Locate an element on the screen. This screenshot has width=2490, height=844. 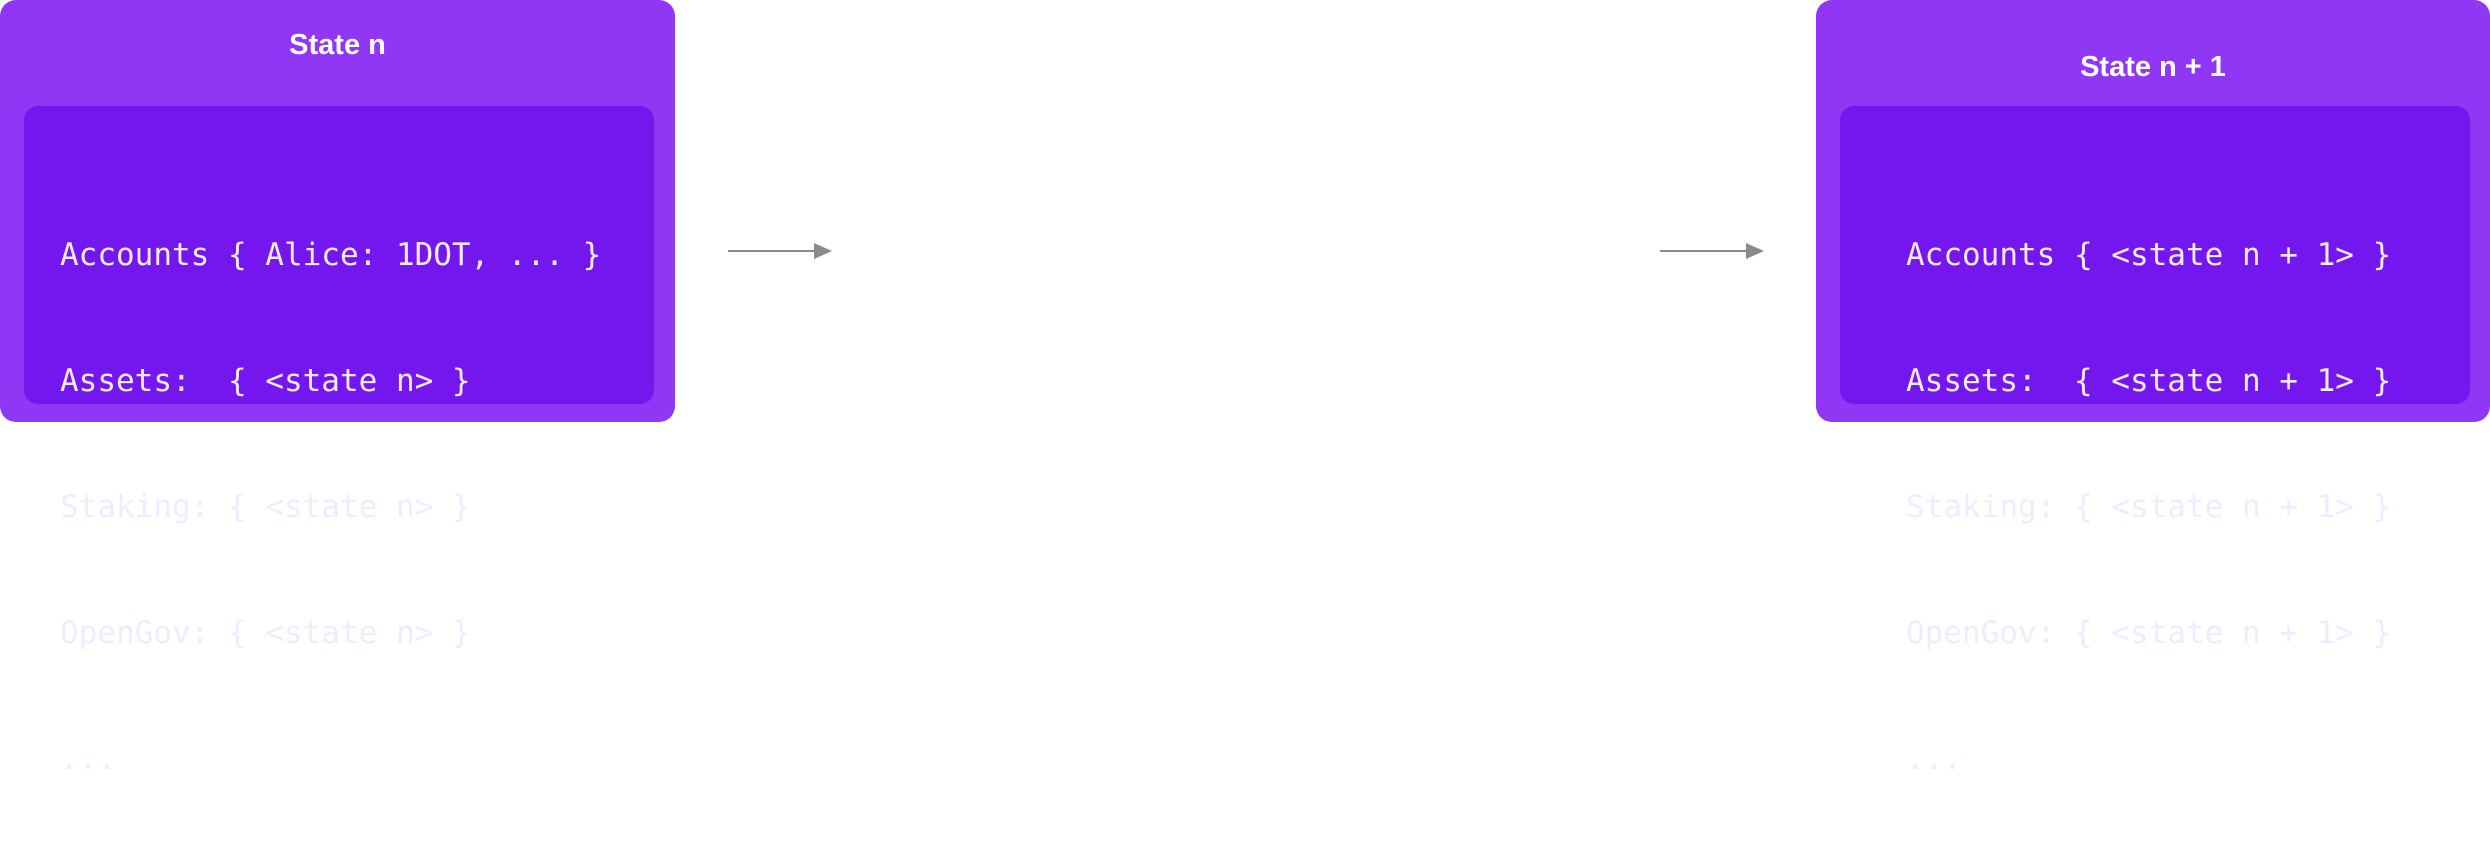
state-n-opengov-line: OpenGov: { <state n> } is located at coordinates (265, 633).